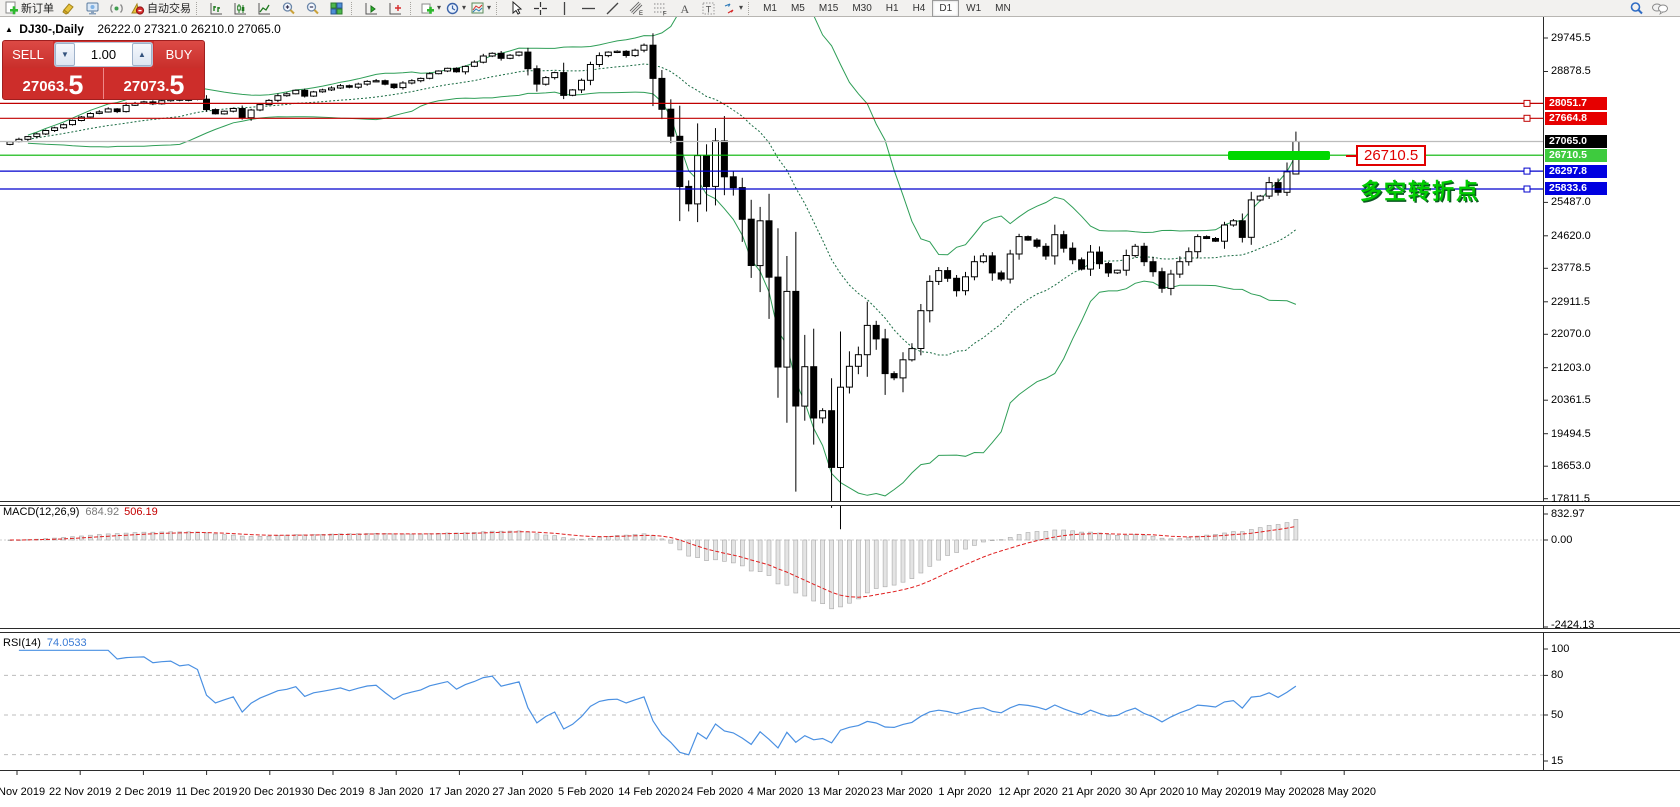 This screenshot has height=807, width=1680. I want to click on label-icon: T, so click(708, 8).